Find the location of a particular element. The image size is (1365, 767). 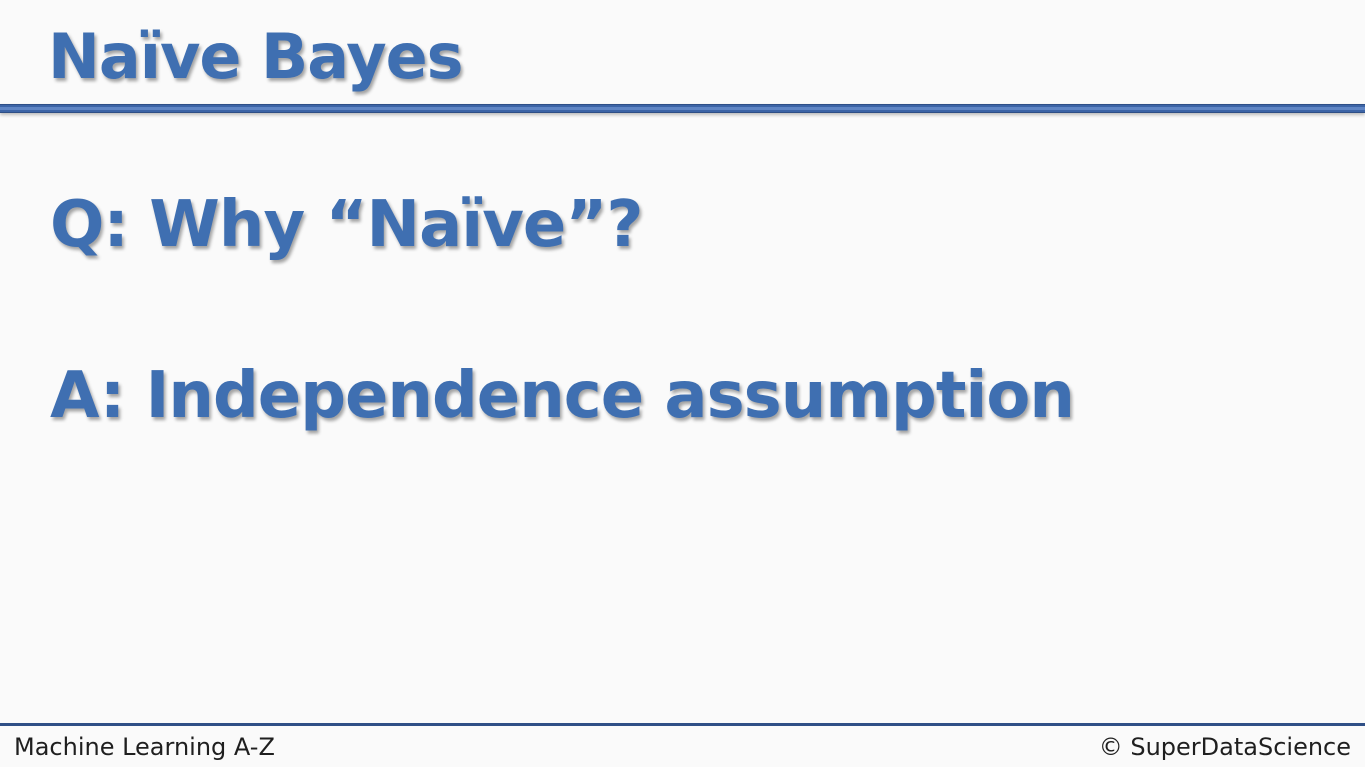

footer-course-name: Machine Learning A-Z is located at coordinates (144, 747).